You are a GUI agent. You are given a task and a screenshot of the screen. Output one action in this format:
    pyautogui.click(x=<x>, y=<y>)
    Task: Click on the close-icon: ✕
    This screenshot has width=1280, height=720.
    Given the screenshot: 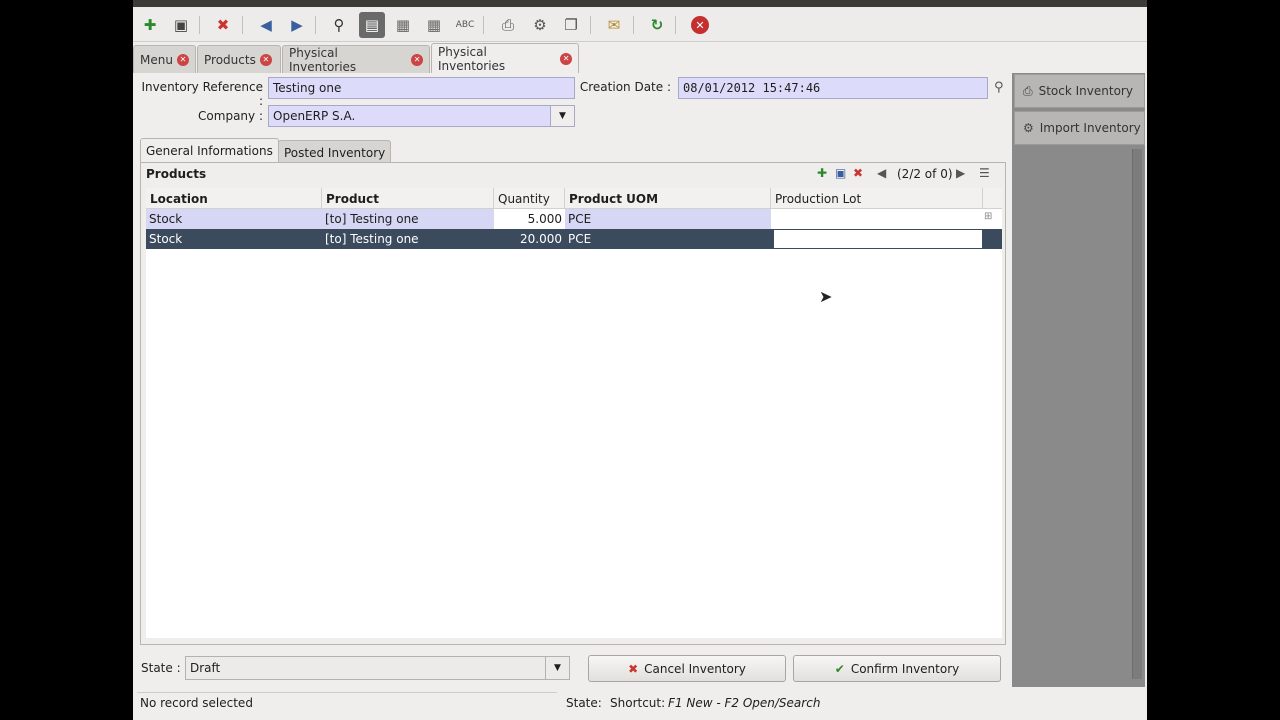 What is the action you would take?
    pyautogui.click(x=700, y=25)
    